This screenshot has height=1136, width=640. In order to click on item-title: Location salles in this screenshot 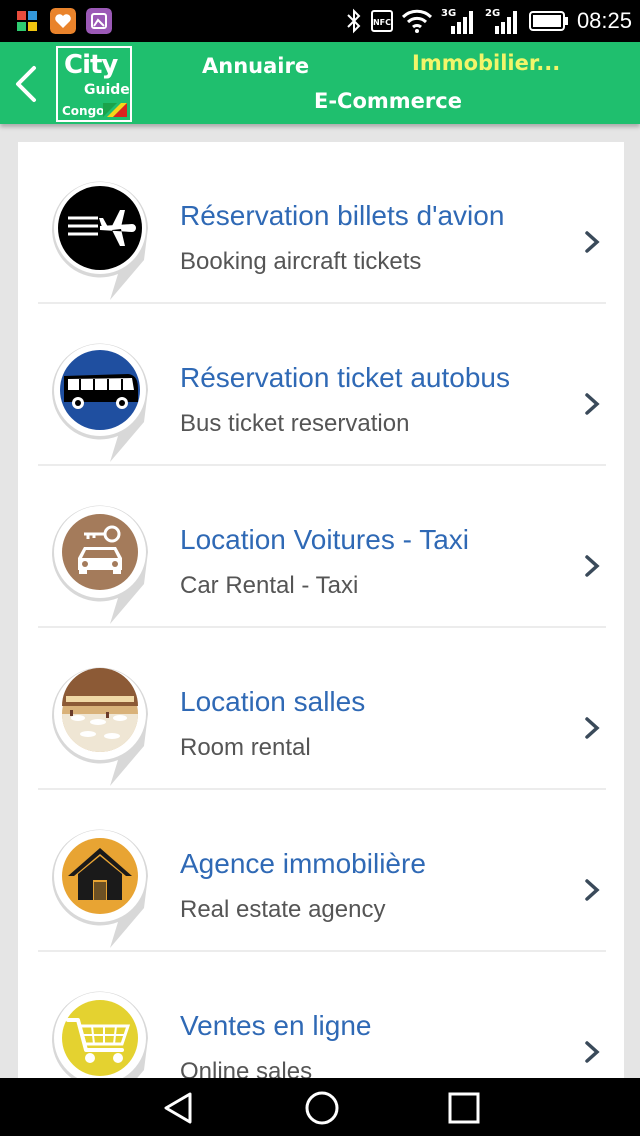, I will do `click(273, 701)`.